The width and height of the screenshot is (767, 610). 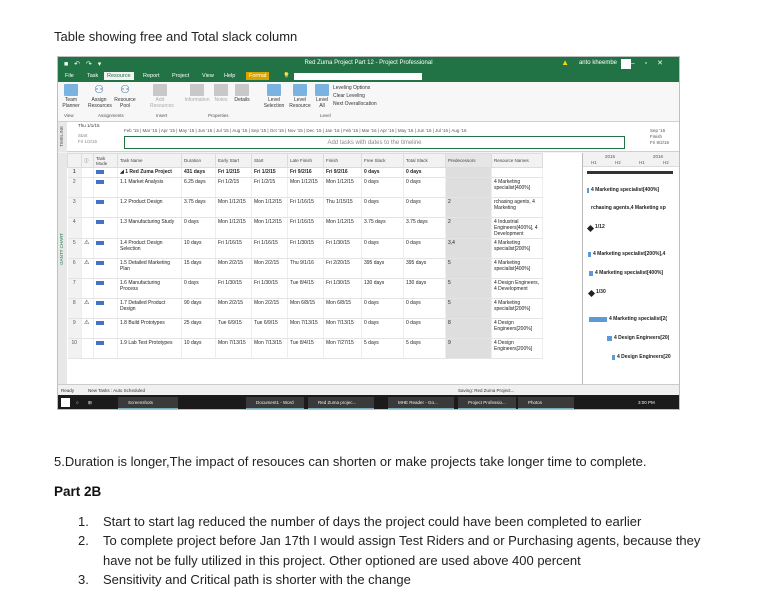 What do you see at coordinates (305, 268) in the screenshot?
I see `late-finish-cell: Thu 9/1/16` at bounding box center [305, 268].